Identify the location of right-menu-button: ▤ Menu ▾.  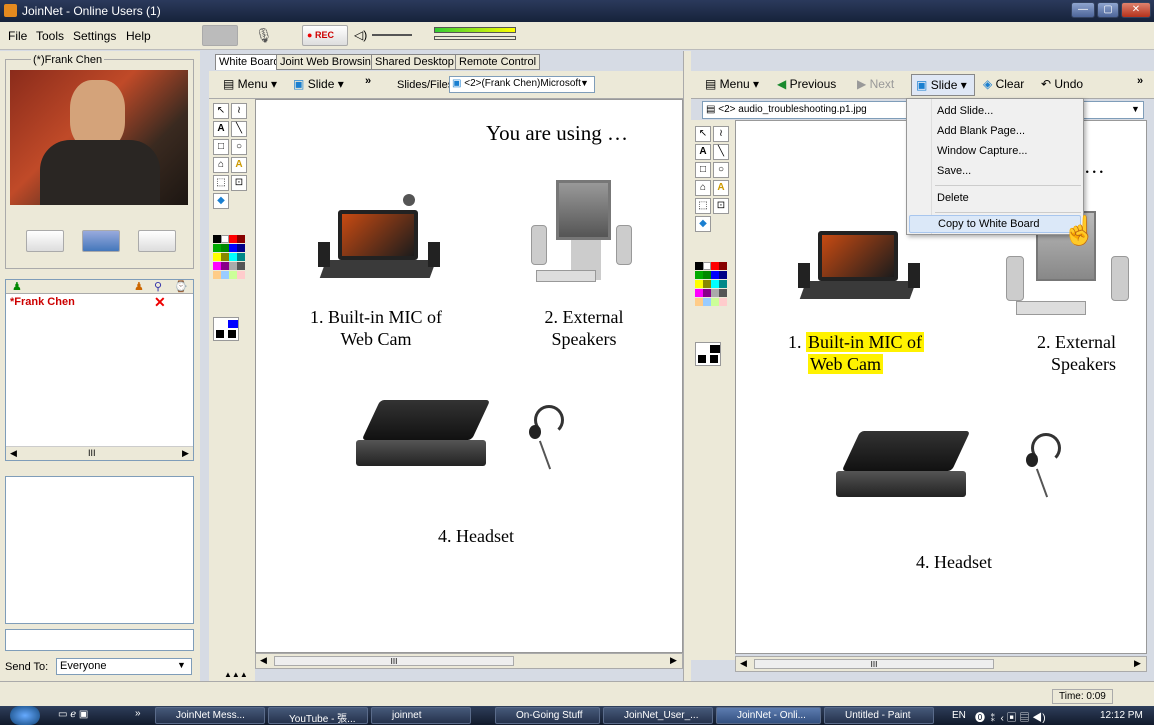
(732, 84).